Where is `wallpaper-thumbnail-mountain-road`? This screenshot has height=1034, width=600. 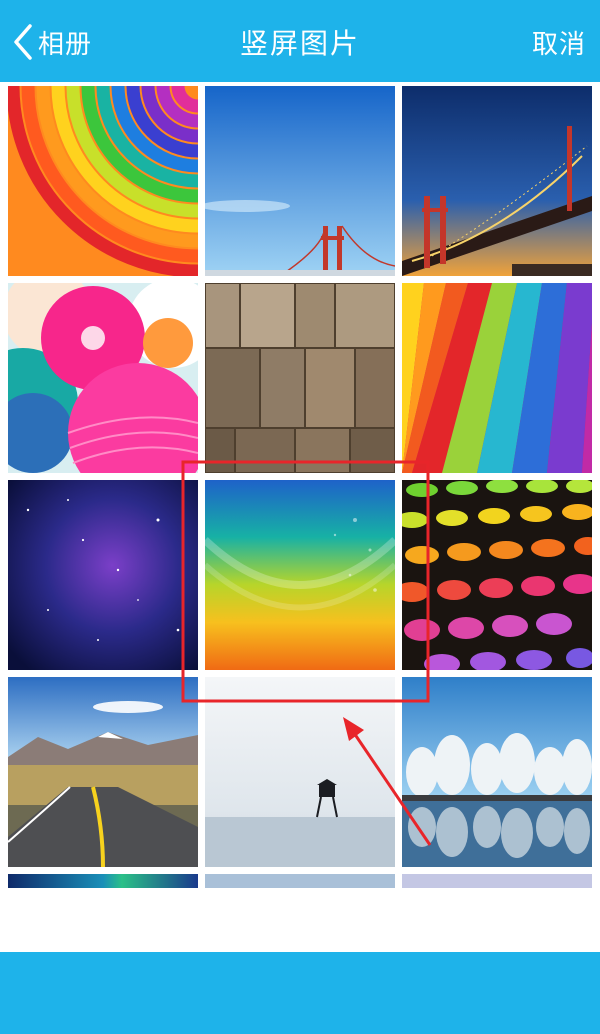 wallpaper-thumbnail-mountain-road is located at coordinates (103, 772).